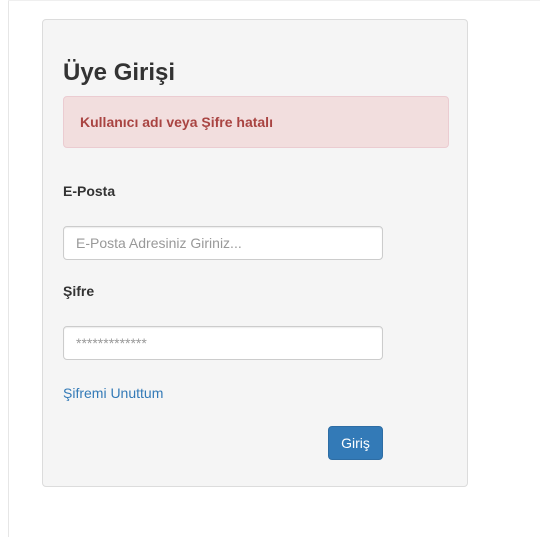 The image size is (540, 537). I want to click on page-title: Üye Girişi, so click(119, 72).